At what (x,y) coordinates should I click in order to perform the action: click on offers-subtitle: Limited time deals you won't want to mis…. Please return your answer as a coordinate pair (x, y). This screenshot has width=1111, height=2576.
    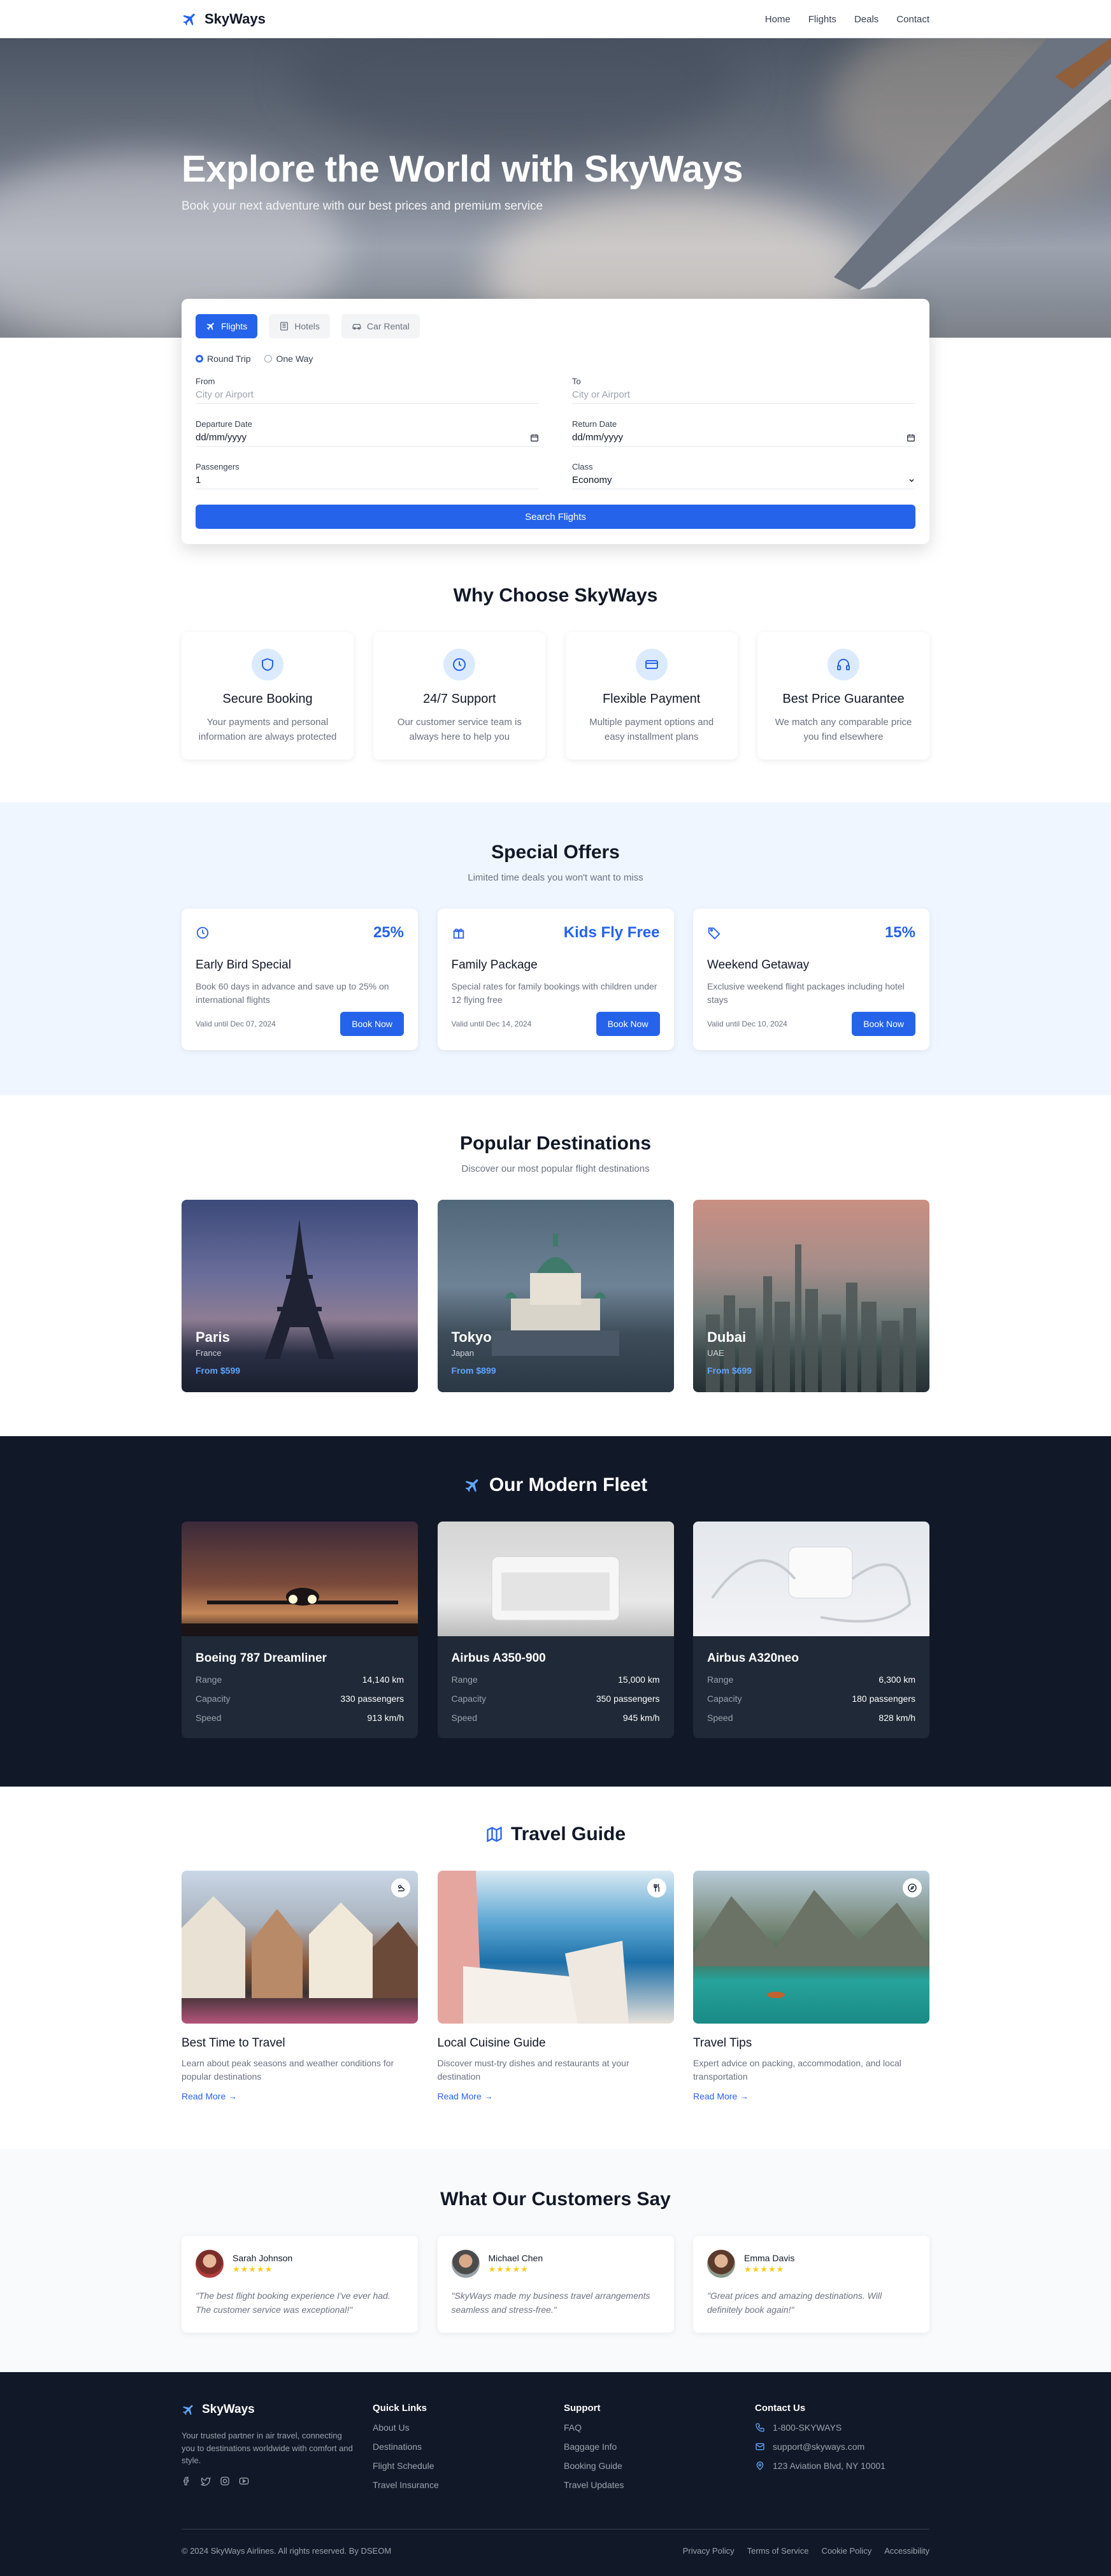
    Looking at the image, I should click on (555, 877).